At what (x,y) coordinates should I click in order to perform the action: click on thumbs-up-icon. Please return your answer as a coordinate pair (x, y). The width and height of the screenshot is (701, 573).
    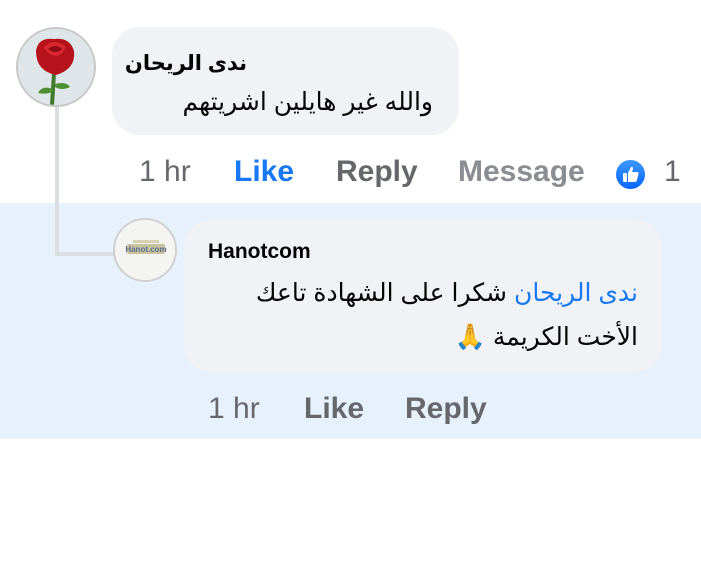
    Looking at the image, I should click on (630, 174).